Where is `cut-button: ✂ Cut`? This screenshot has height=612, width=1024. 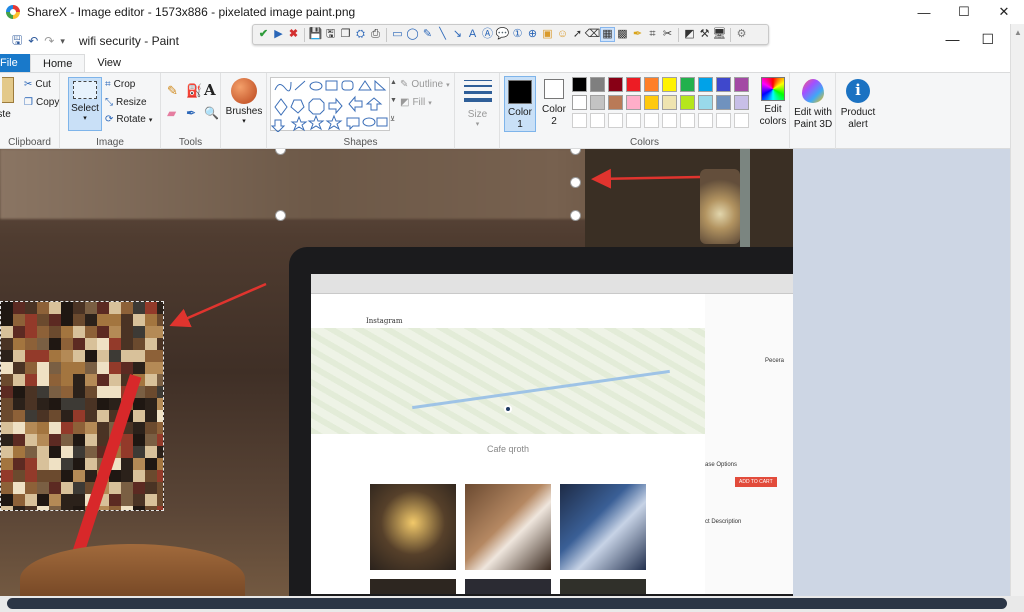
cut-button: ✂ Cut is located at coordinates (37, 84).